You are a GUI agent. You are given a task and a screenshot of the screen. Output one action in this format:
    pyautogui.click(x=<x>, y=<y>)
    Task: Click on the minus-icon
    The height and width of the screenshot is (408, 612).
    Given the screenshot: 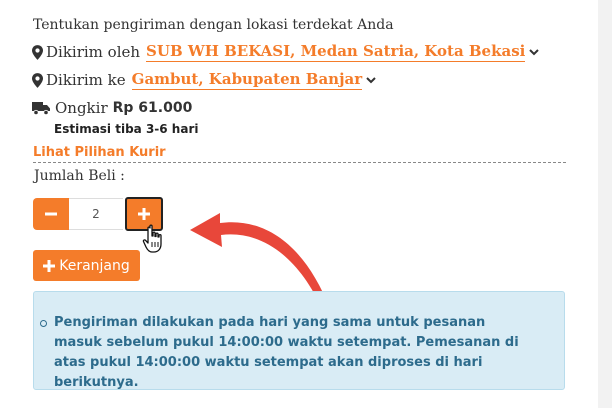 What is the action you would take?
    pyautogui.click(x=51, y=214)
    